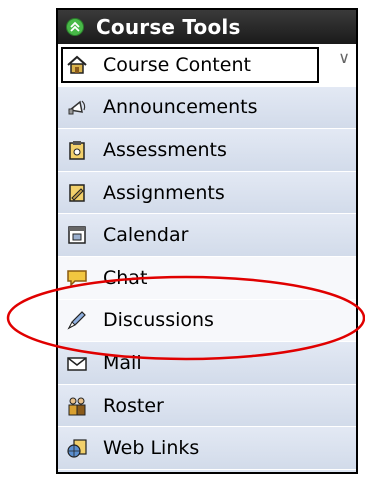  What do you see at coordinates (207, 278) in the screenshot?
I see `menu-item-chat: Chat` at bounding box center [207, 278].